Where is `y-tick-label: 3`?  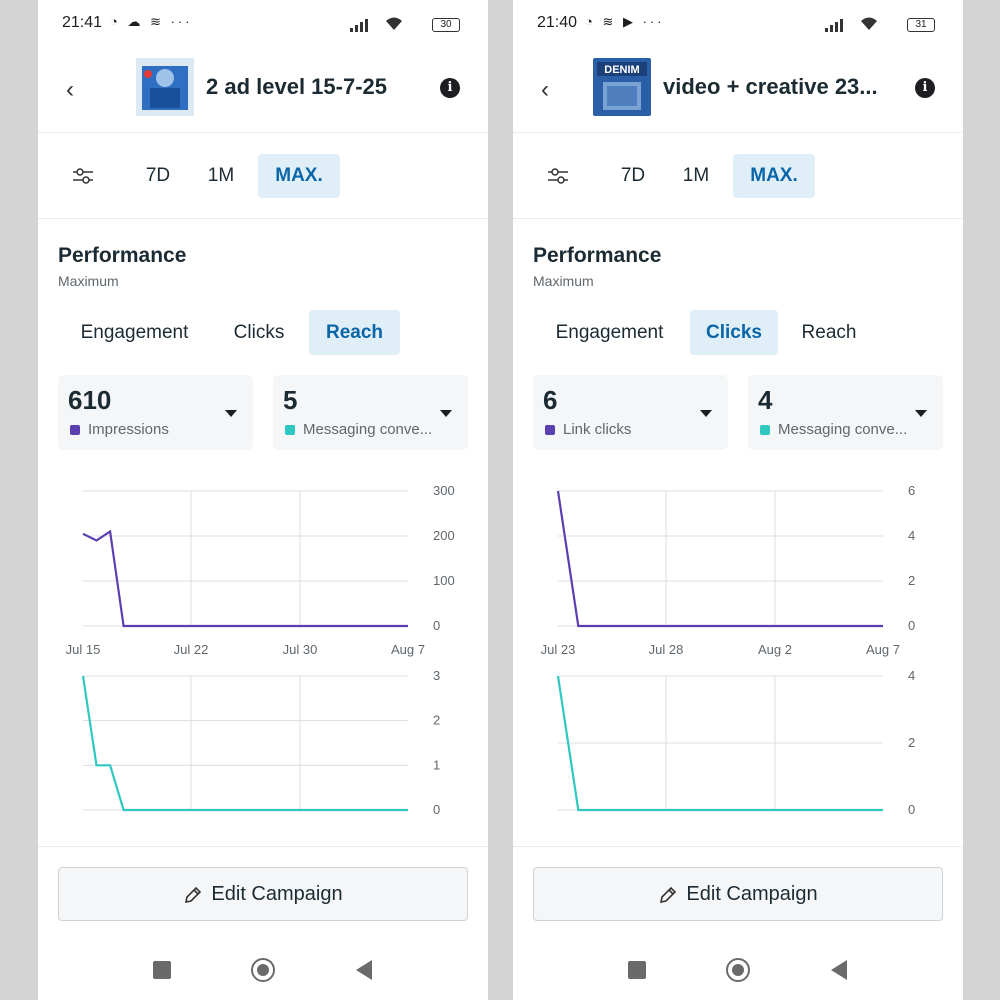 y-tick-label: 3 is located at coordinates (436, 675).